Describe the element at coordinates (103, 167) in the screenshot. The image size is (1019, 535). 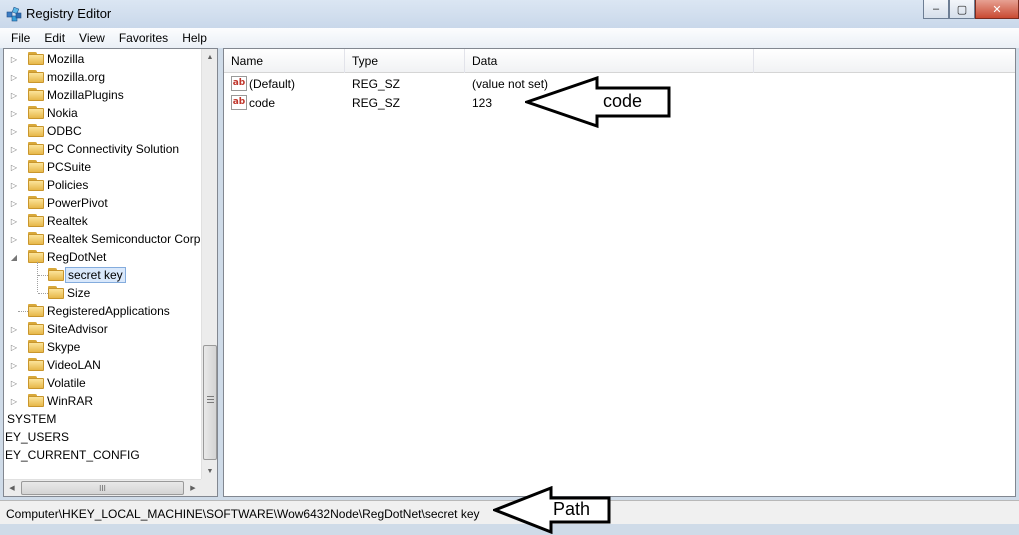
I see `tree-item: ▷ PCSuite` at that location.